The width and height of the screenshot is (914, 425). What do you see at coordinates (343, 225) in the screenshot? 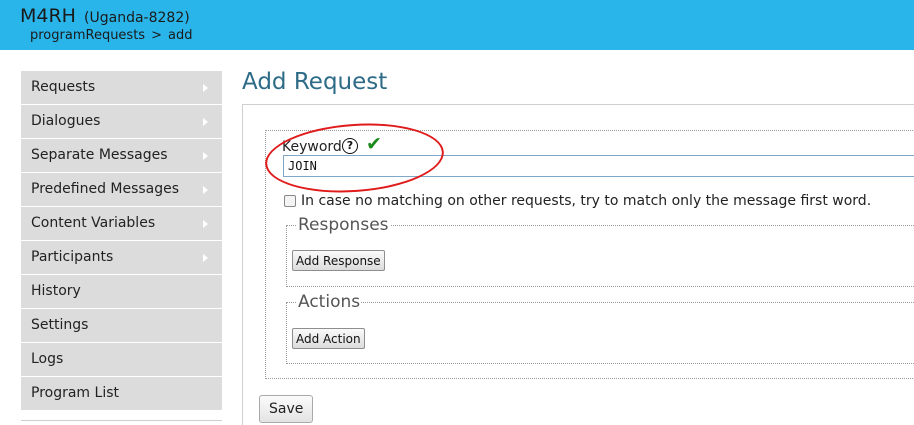
I see `responses-legend: Responses` at bounding box center [343, 225].